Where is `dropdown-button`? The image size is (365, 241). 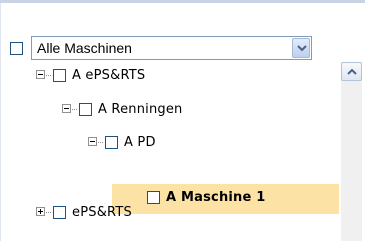
dropdown-button is located at coordinates (301, 48).